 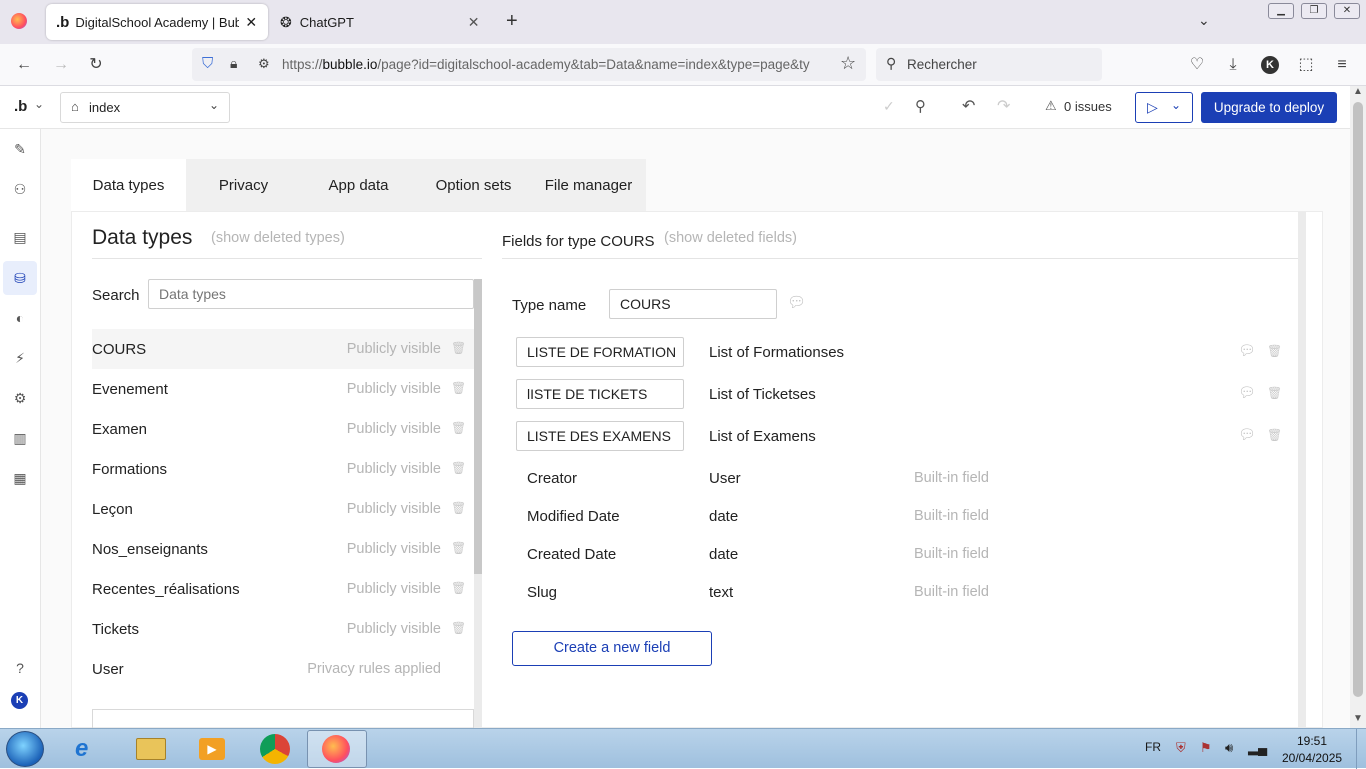 I want to click on extensions-icon: ⬚, so click(x=1306, y=65).